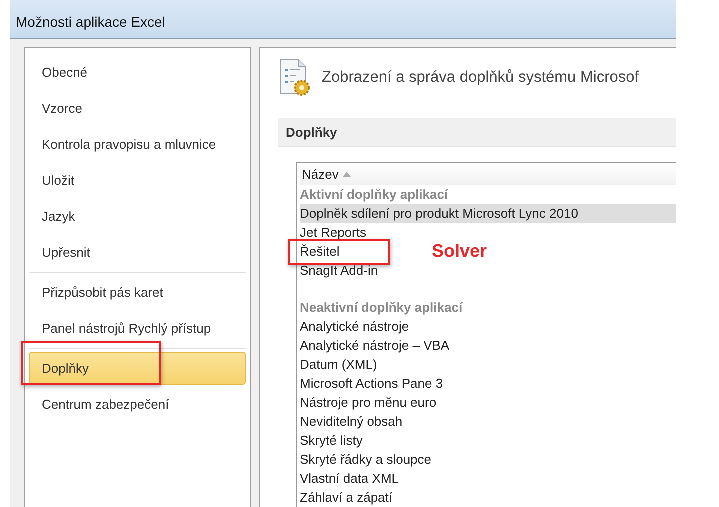 Image resolution: width=719 pixels, height=507 pixels. What do you see at coordinates (351, 421) in the screenshot?
I see `addin-row: Neviditelný obsah` at bounding box center [351, 421].